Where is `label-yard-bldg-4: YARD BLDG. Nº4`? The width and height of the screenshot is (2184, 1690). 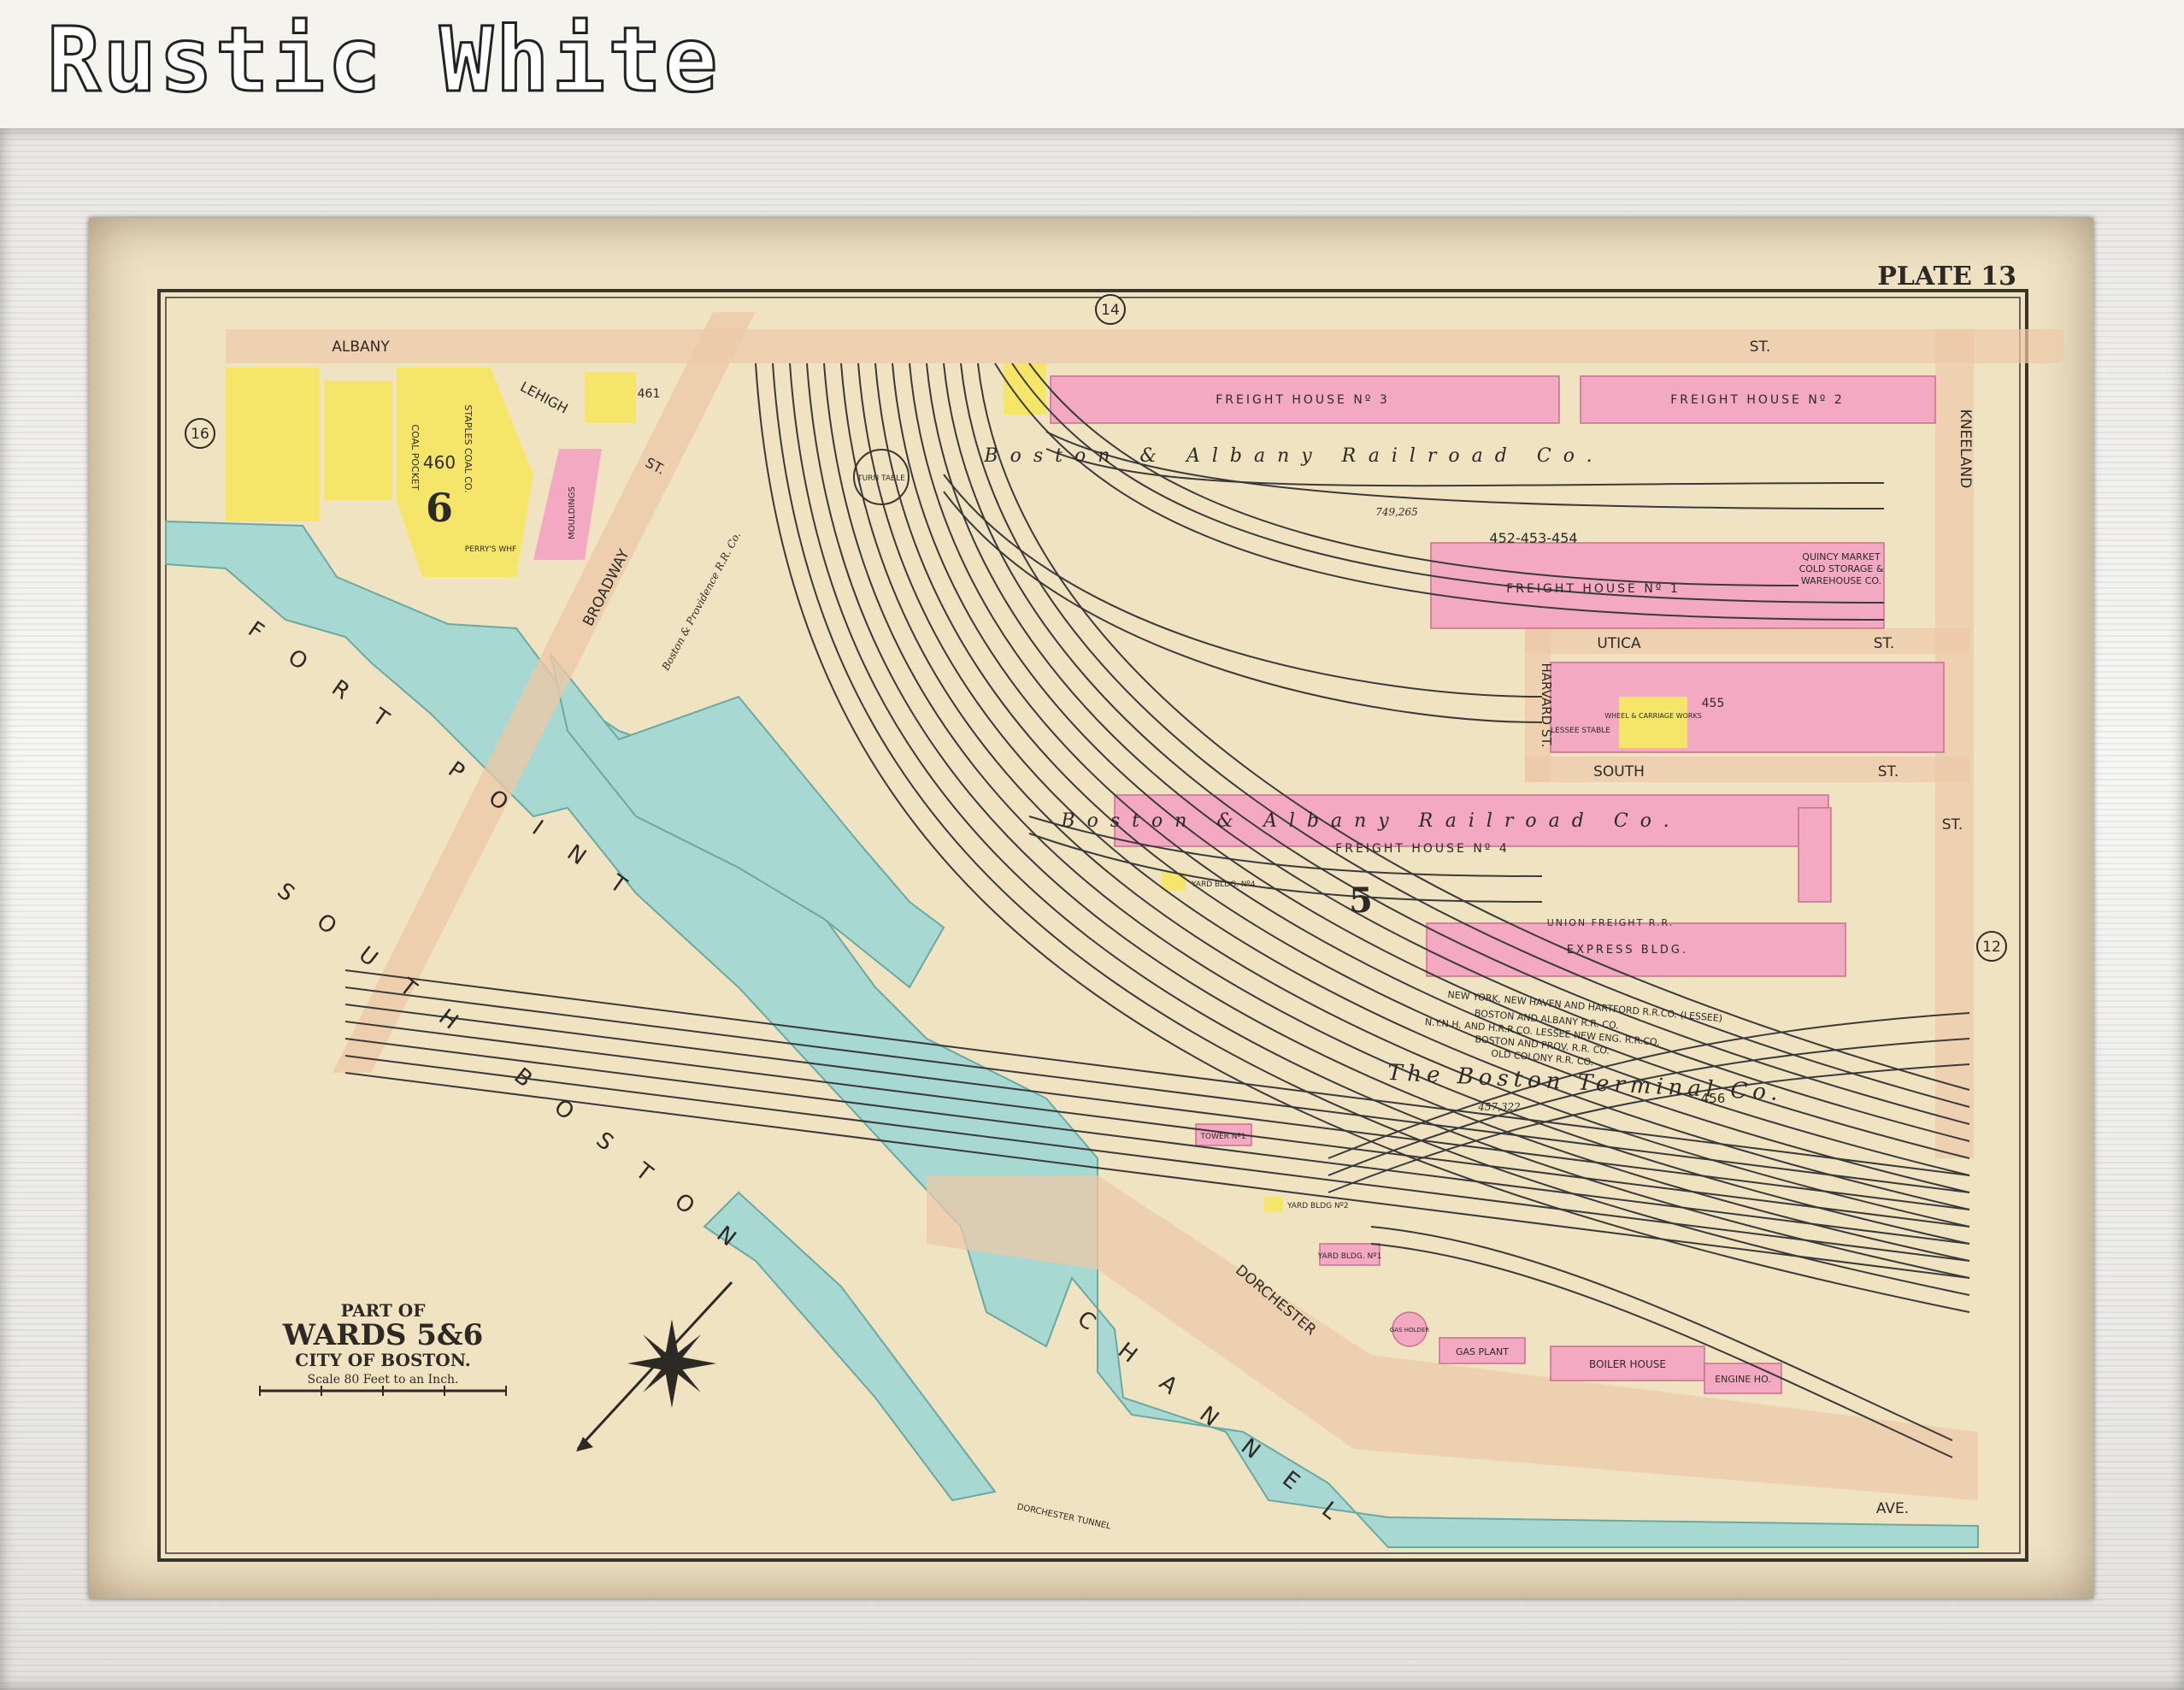 label-yard-bldg-4: YARD BLDG. Nº4 is located at coordinates (1224, 884).